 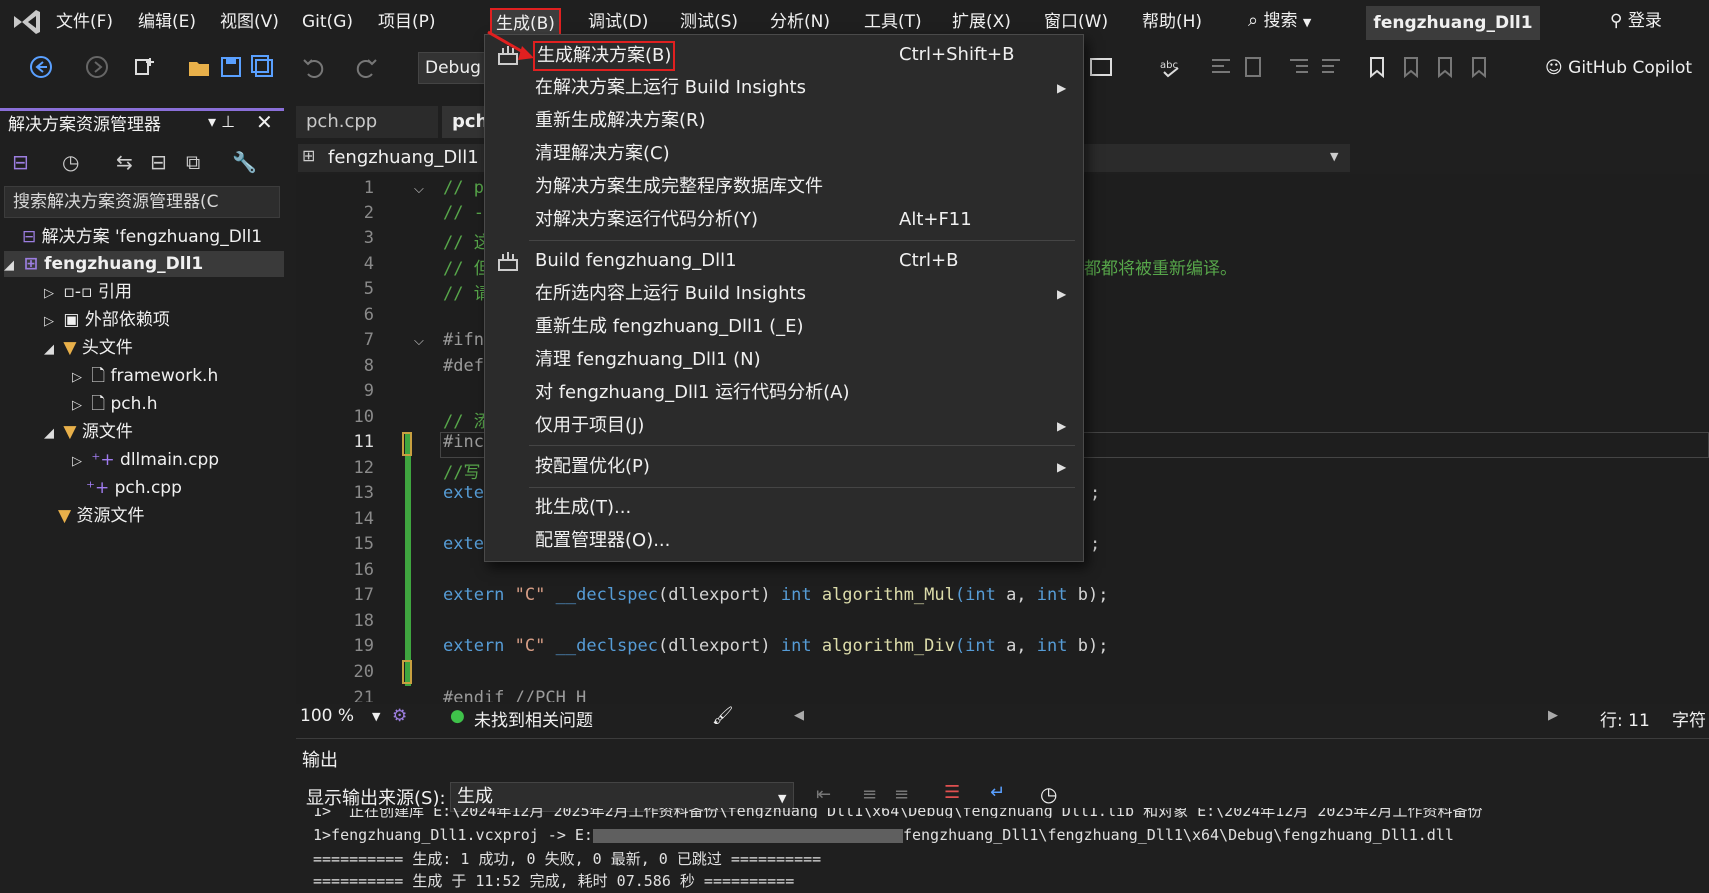 What do you see at coordinates (115, 404) in the screenshot?
I see `tree-file-pch-h: ▷ 🗋 pch.h` at bounding box center [115, 404].